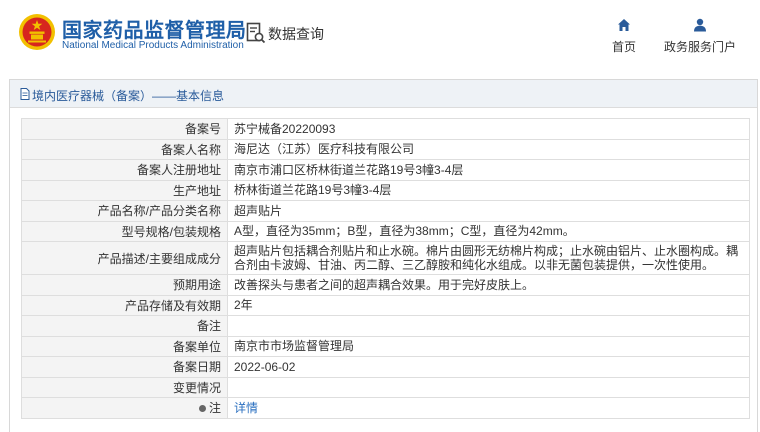  What do you see at coordinates (124, 285) in the screenshot?
I see `field-label: 预期用途` at bounding box center [124, 285].